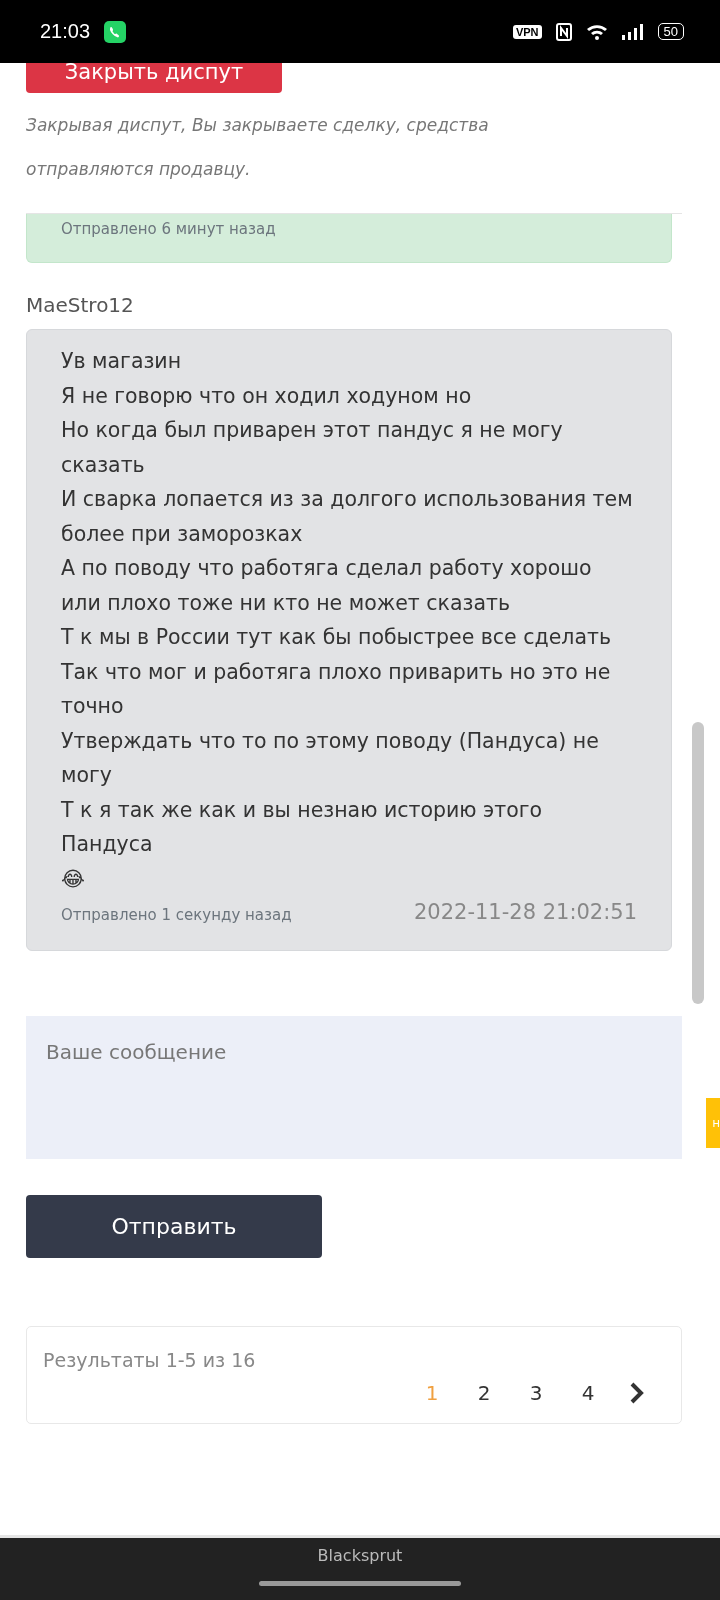  What do you see at coordinates (73, 879) in the screenshot?
I see `message-line: 😂` at bounding box center [73, 879].